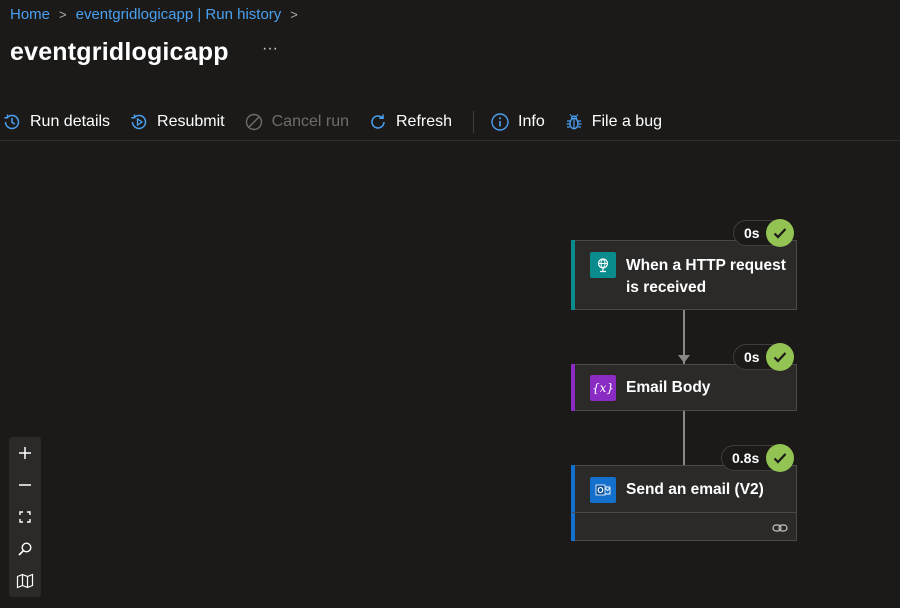 Image resolution: width=900 pixels, height=608 pixels. I want to click on refresh-button: Refresh, so click(413, 122).